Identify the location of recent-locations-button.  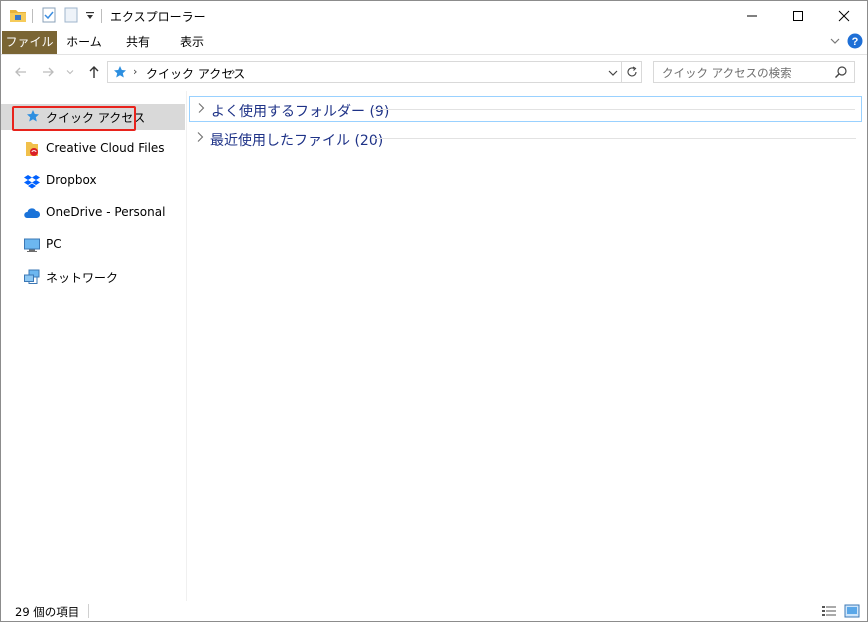
(70, 72).